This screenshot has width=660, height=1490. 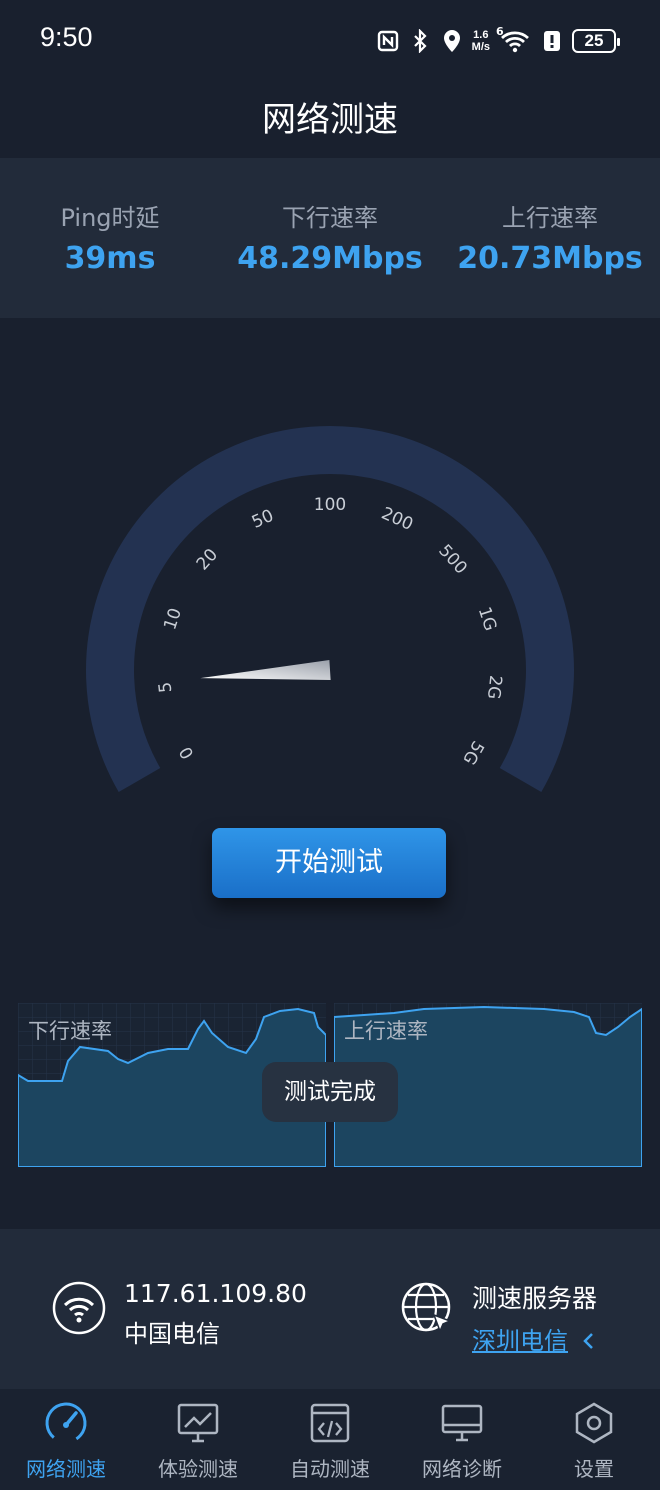 I want to click on server-info: 测速服务器 深圳电信, so click(x=534, y=1317).